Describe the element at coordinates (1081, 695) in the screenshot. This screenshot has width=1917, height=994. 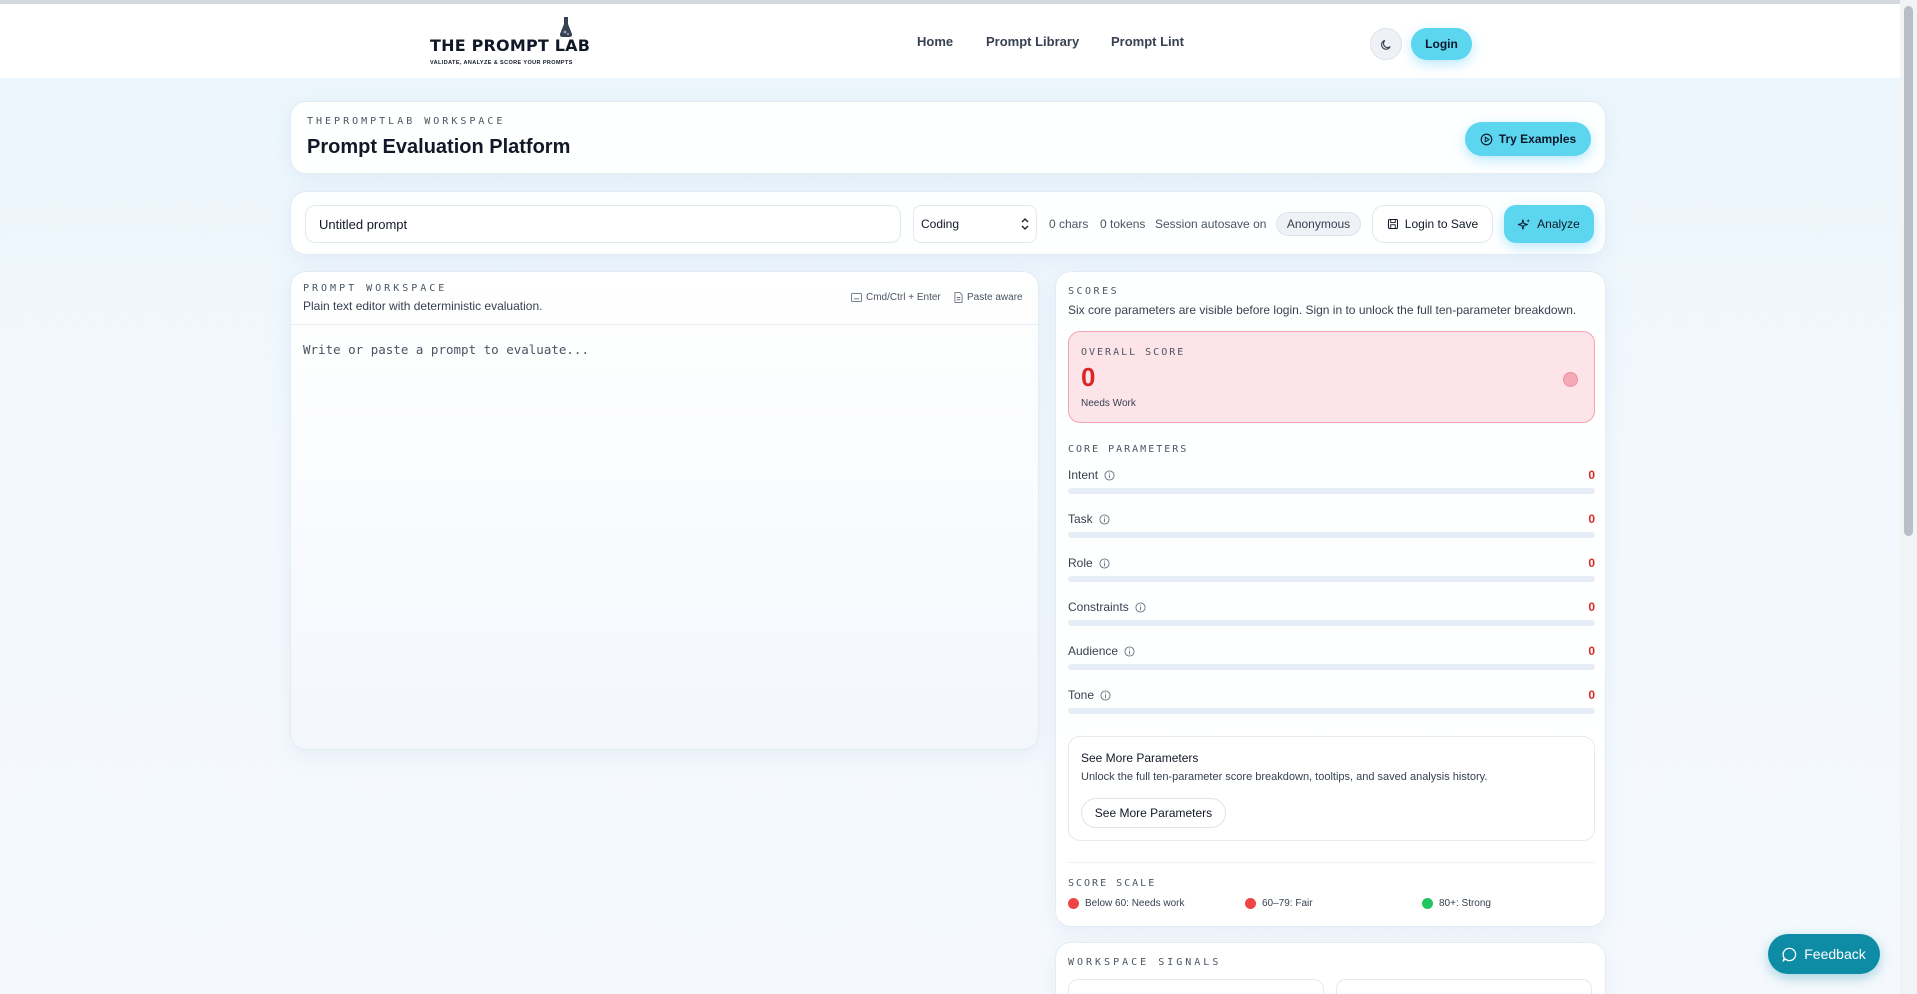
I see `param-label: Tone` at that location.